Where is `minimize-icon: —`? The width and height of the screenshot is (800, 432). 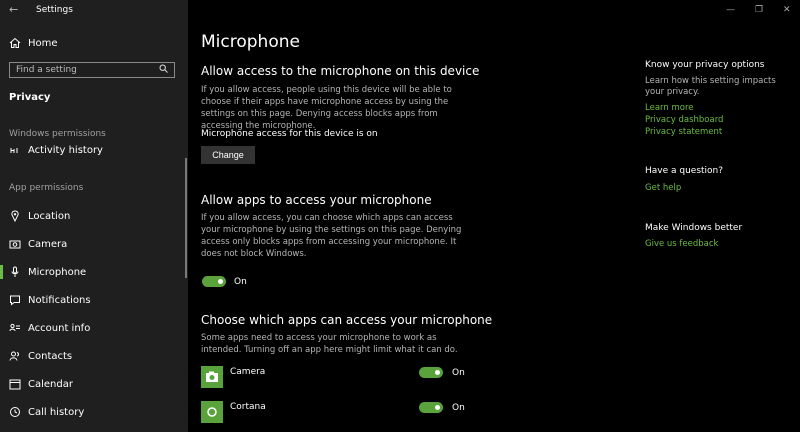 minimize-icon: — is located at coordinates (730, 10).